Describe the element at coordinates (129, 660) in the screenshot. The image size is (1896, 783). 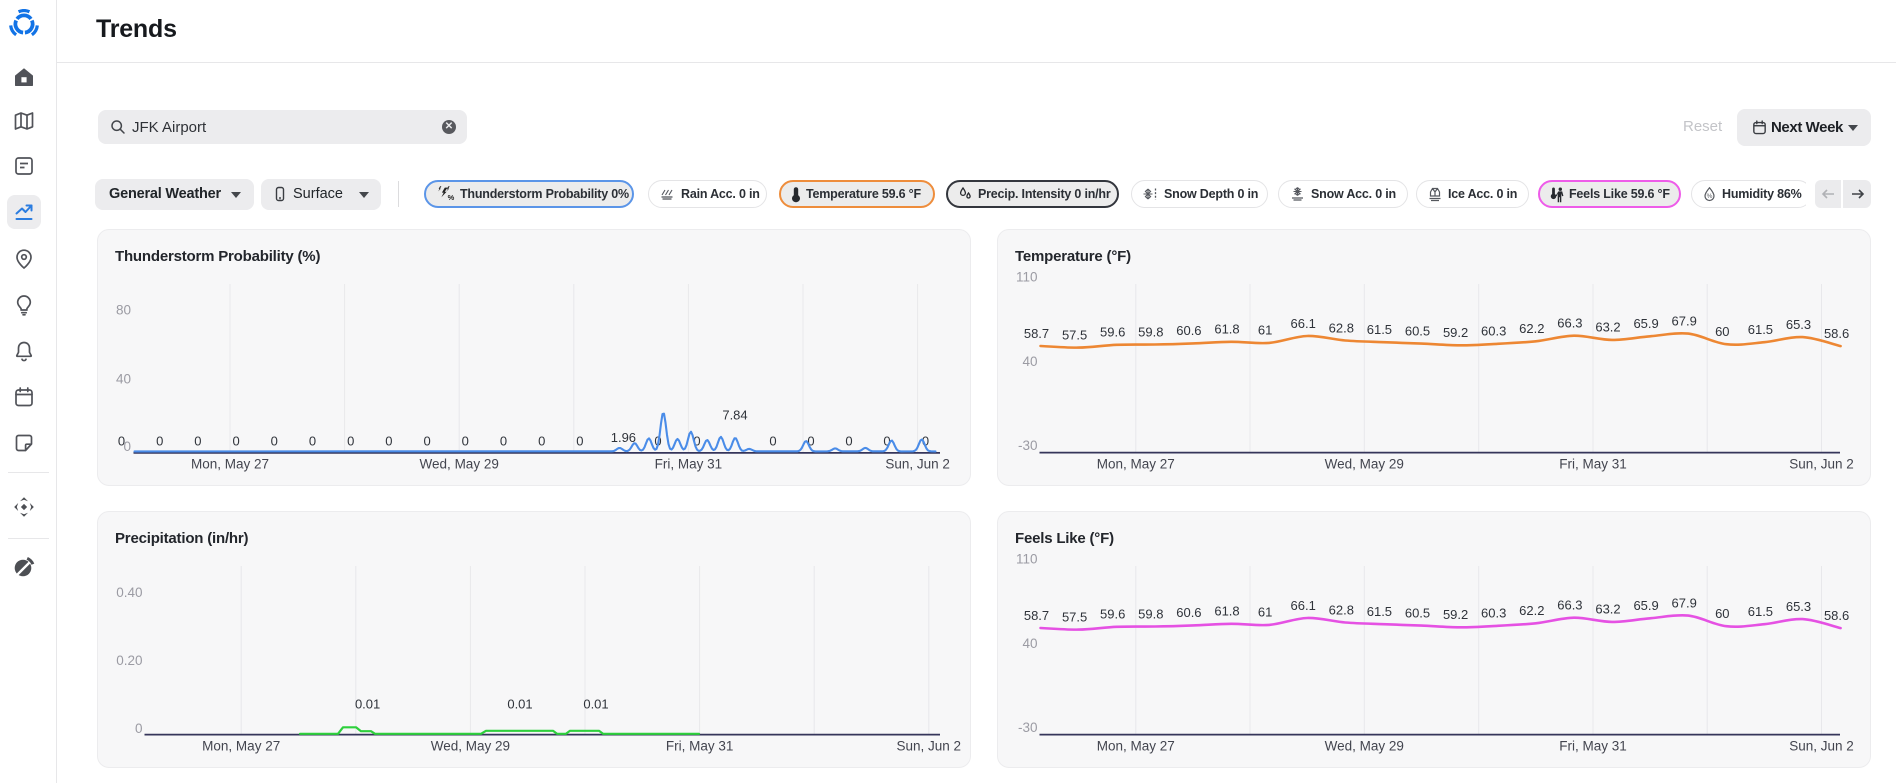
I see `svg-text: 0.20` at that location.